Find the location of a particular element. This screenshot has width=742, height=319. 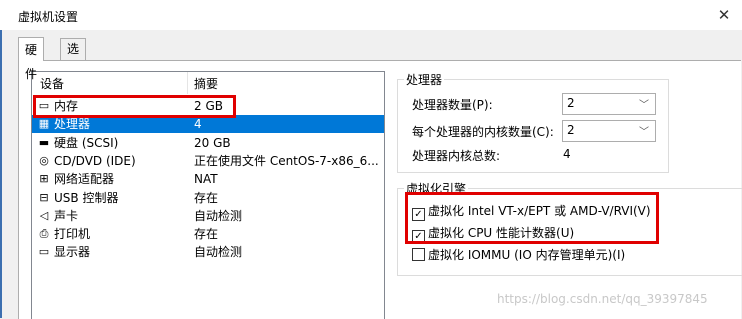

device-row-network: ⊞ 网络适配器 NAT is located at coordinates (208, 179).